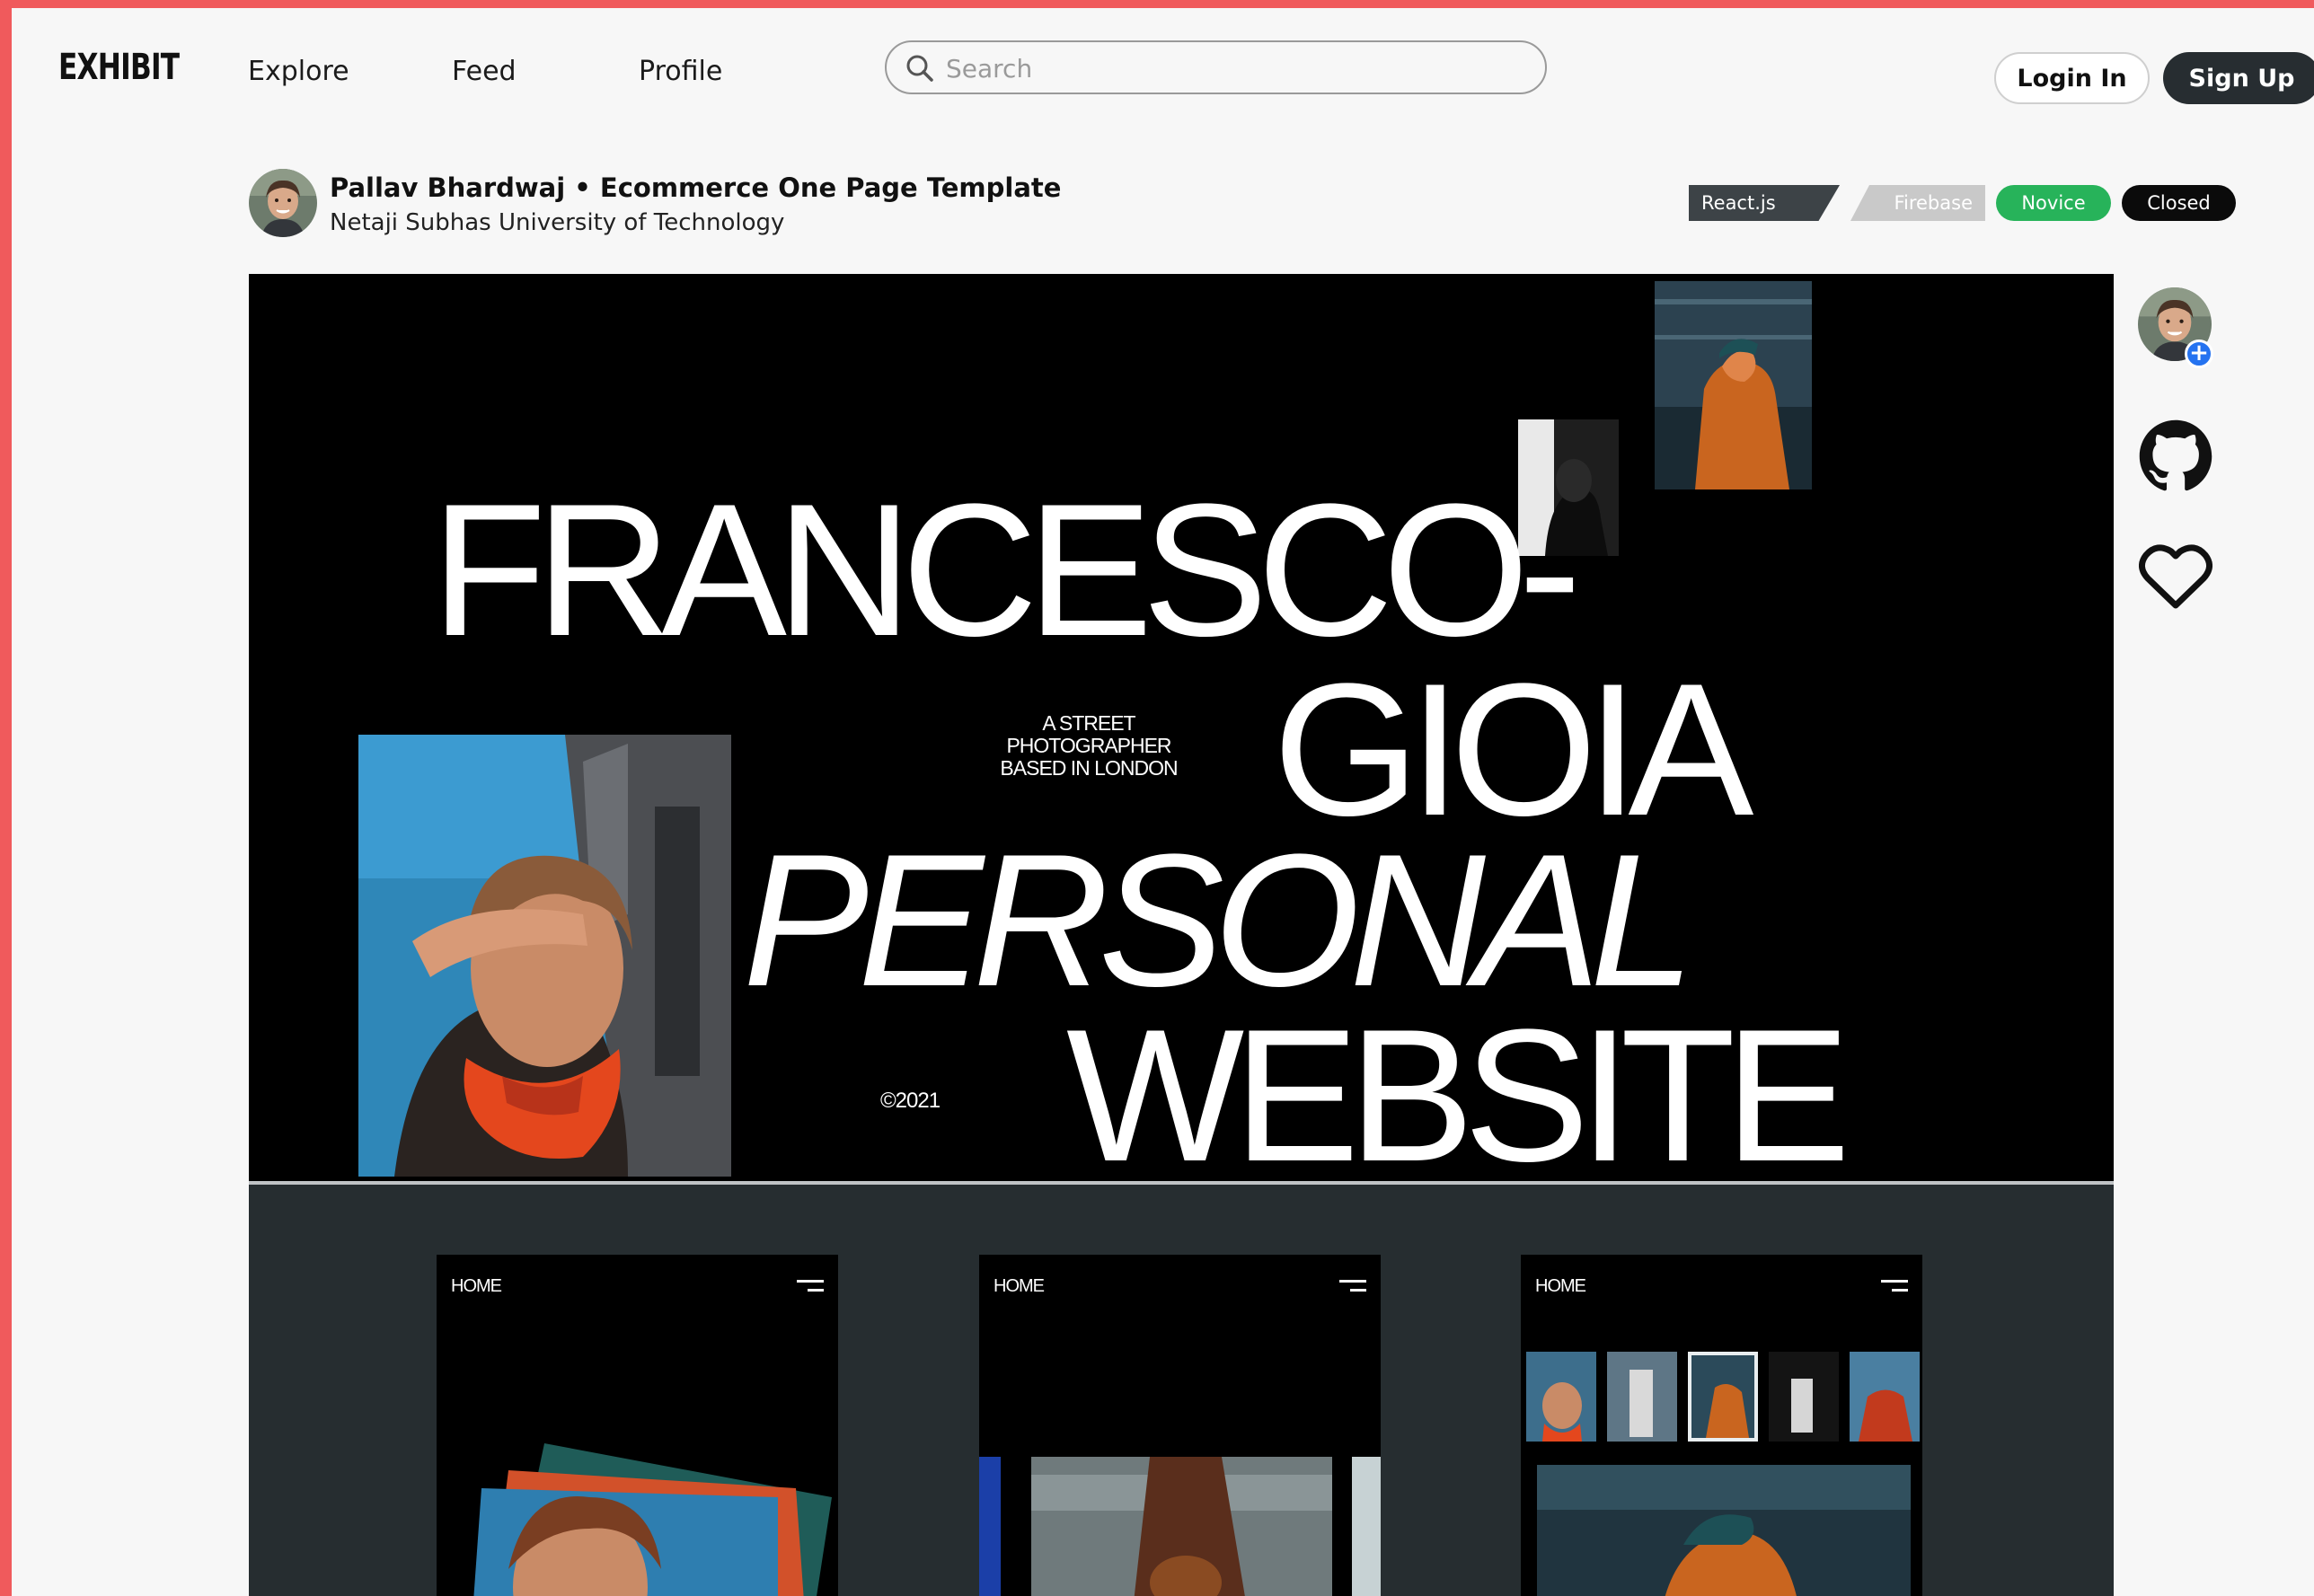 The height and width of the screenshot is (1596, 2314). I want to click on hero-tagline: A STREET PHOTOGRAPHER BASED IN LONDON, so click(1089, 745).